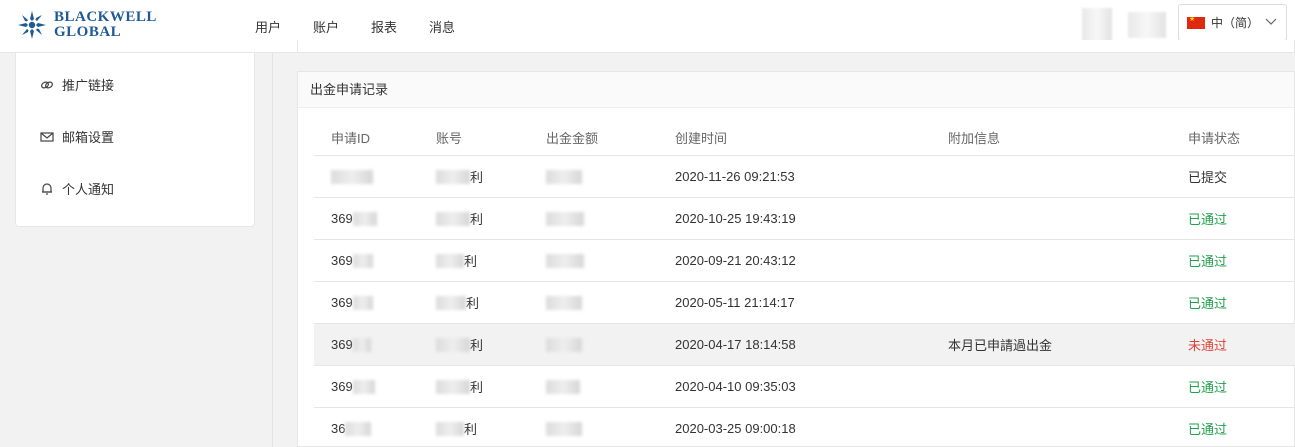  Describe the element at coordinates (796, 90) in the screenshot. I see `card-title: 出金申请记录` at that location.